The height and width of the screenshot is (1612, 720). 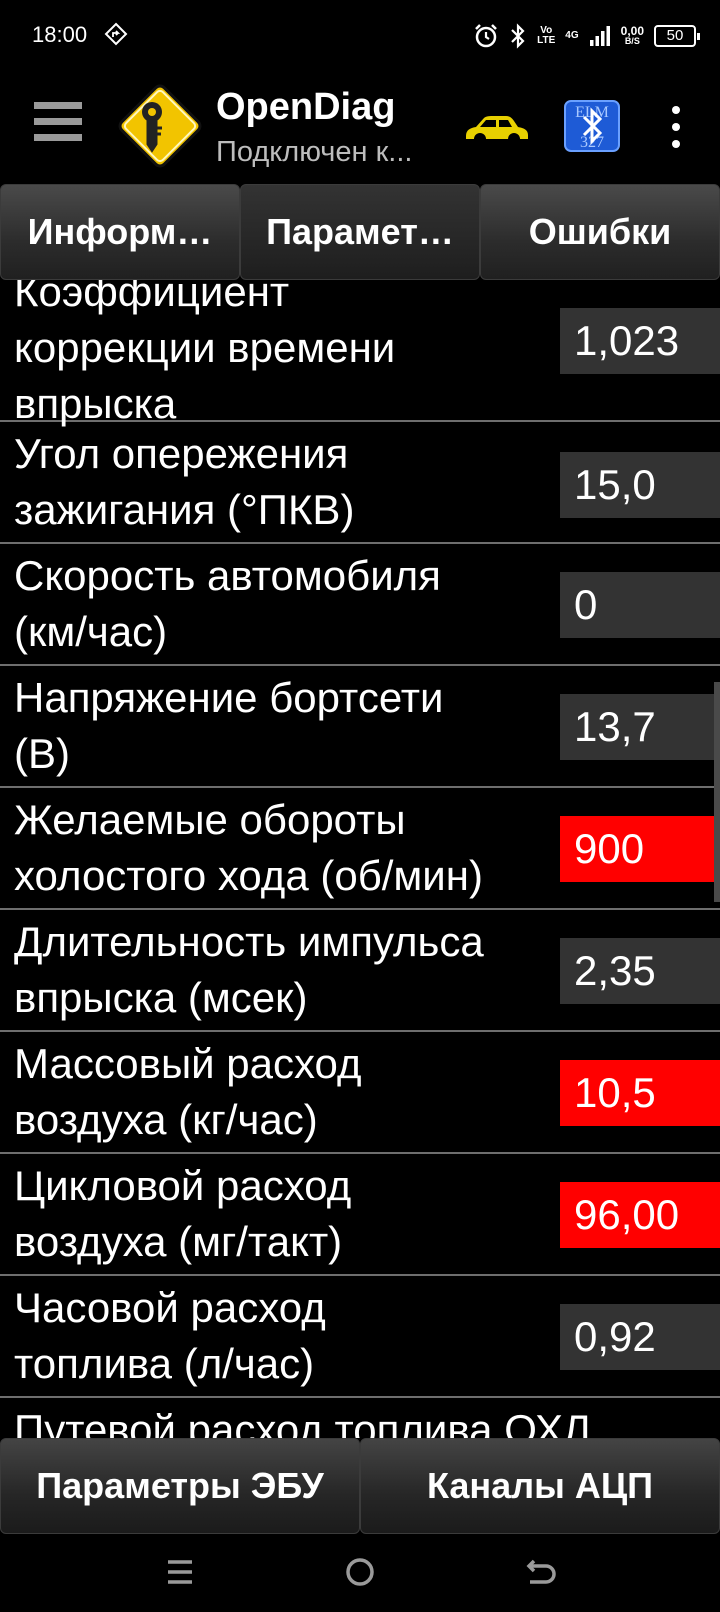 What do you see at coordinates (640, 341) in the screenshot?
I see `param-value: 1,023` at bounding box center [640, 341].